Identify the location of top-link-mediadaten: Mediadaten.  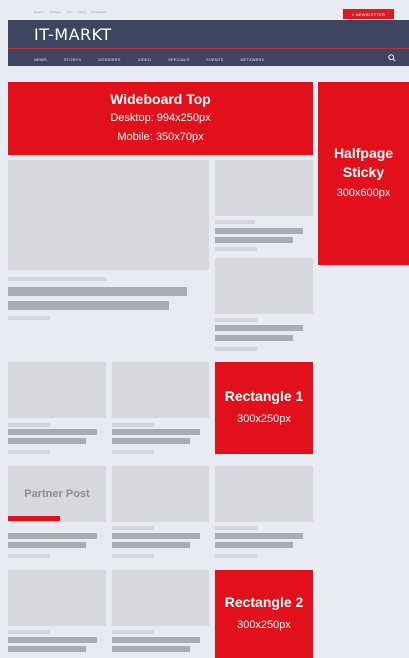
(100, 12).